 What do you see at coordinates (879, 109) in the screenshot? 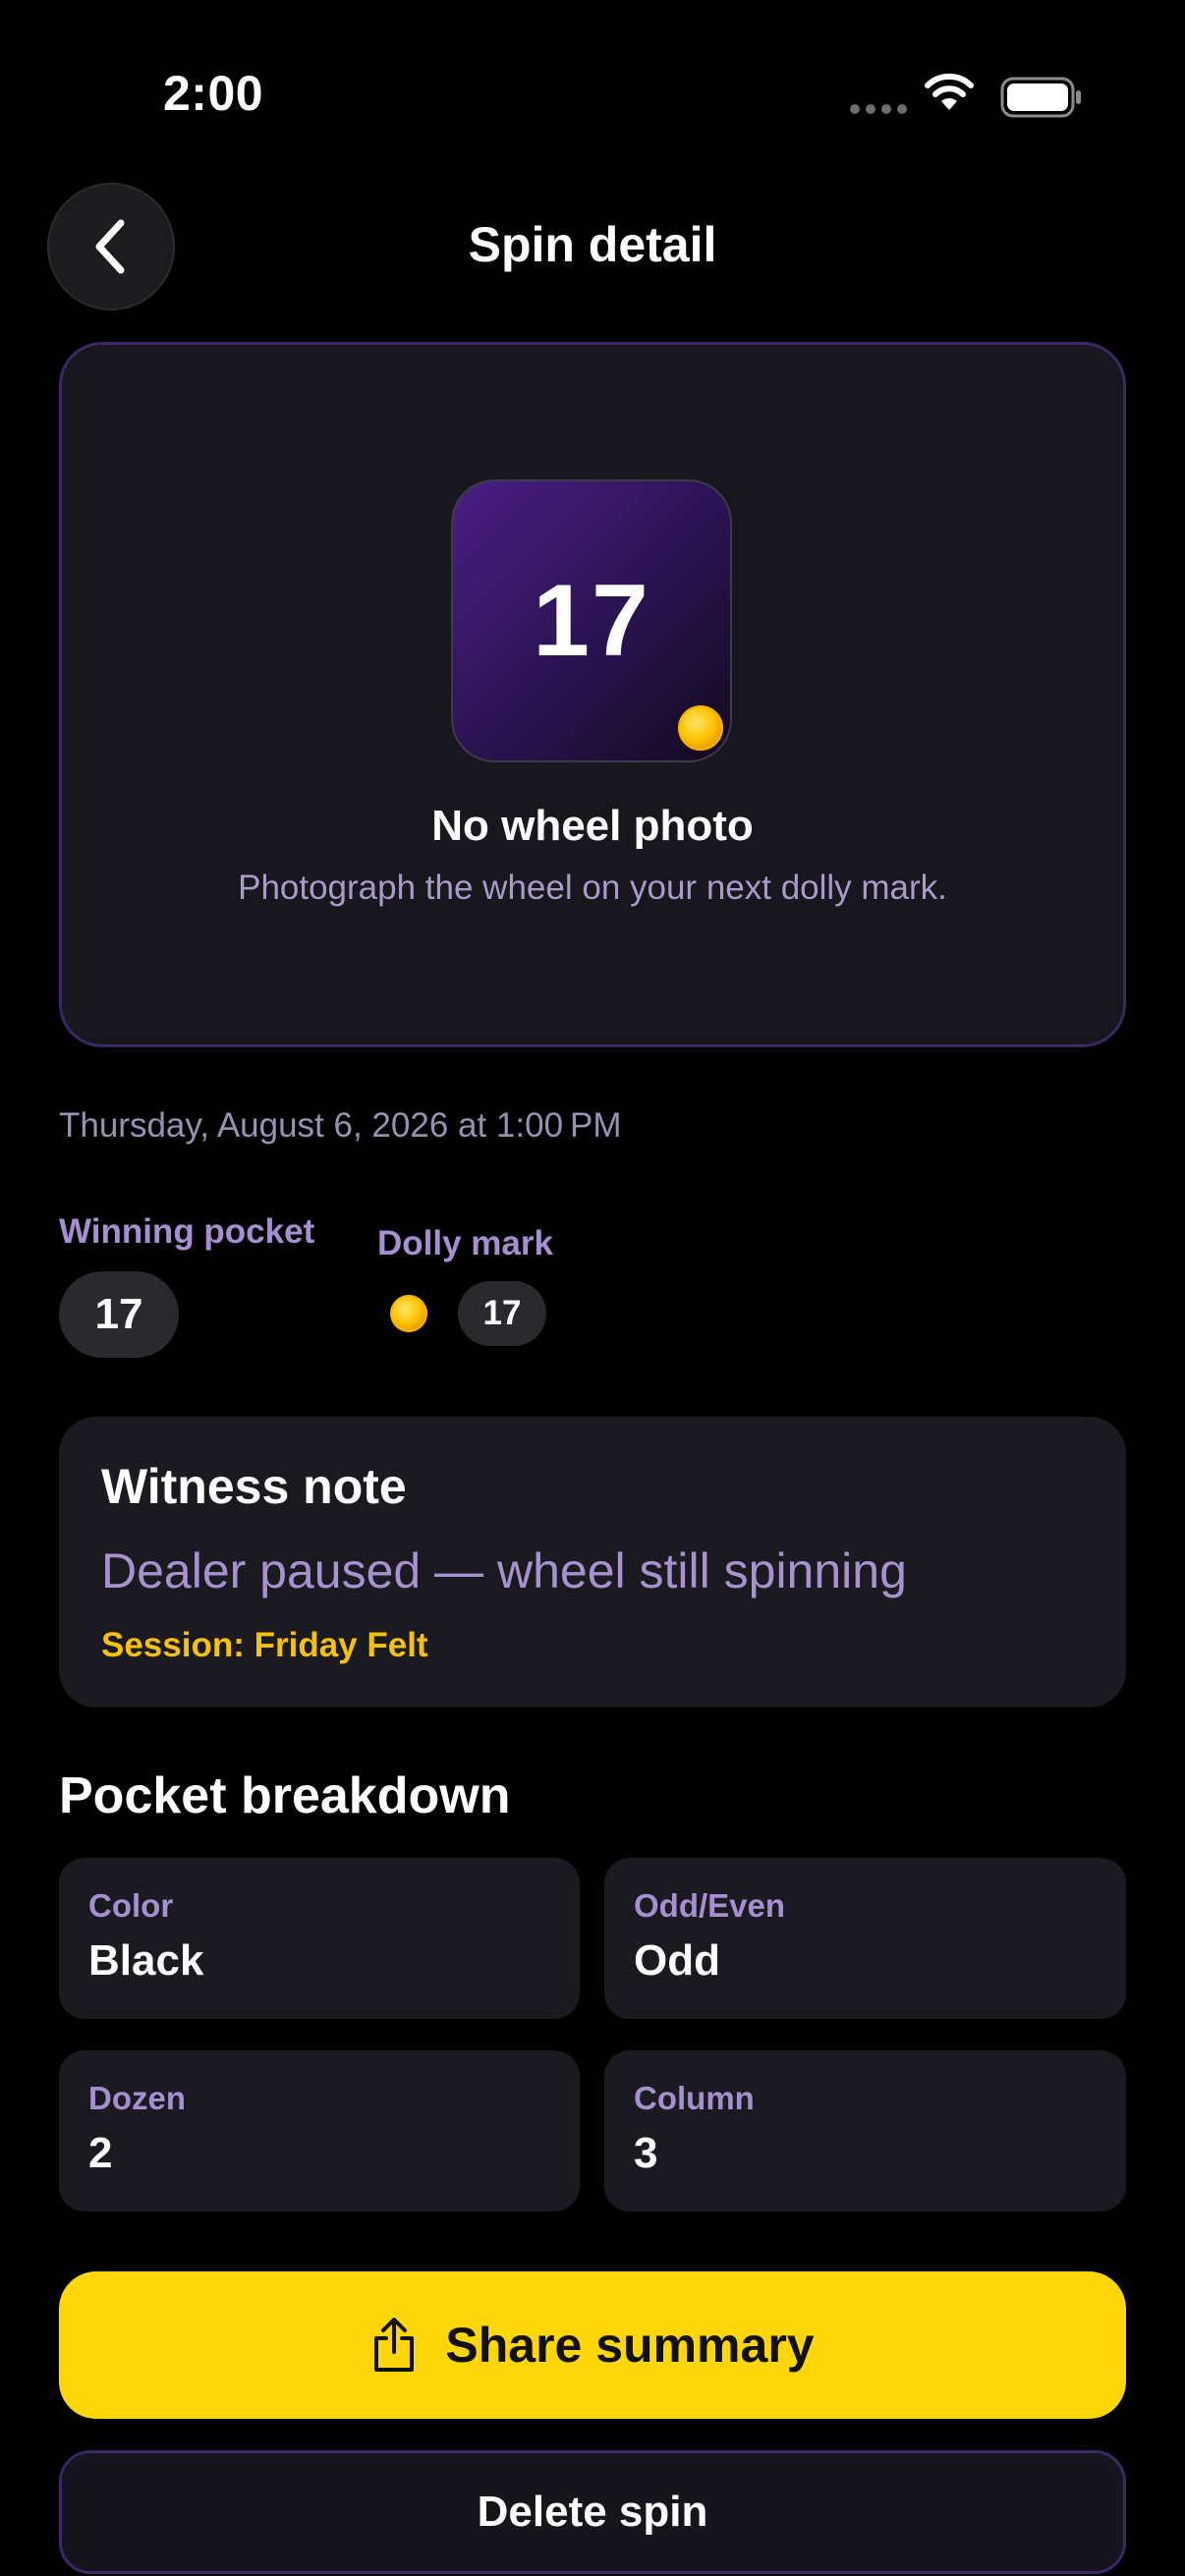
I see `cellular-signal-icon` at bounding box center [879, 109].